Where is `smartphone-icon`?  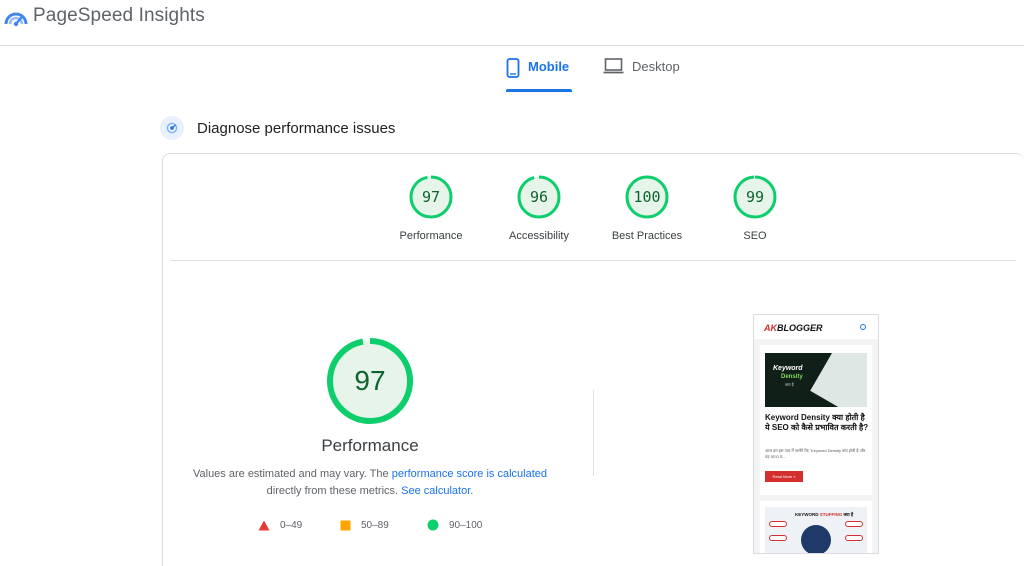 smartphone-icon is located at coordinates (513, 68).